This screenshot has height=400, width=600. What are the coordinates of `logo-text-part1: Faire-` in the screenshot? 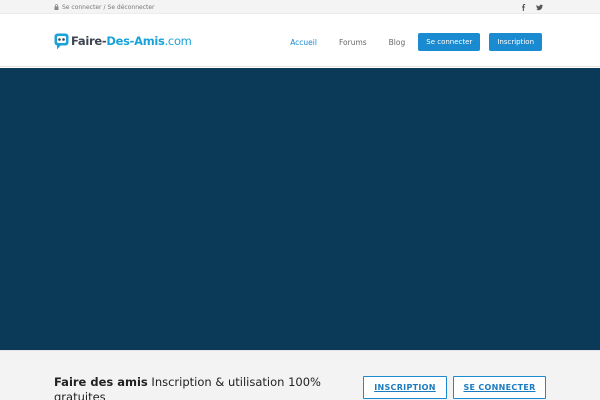 It's located at (89, 41).